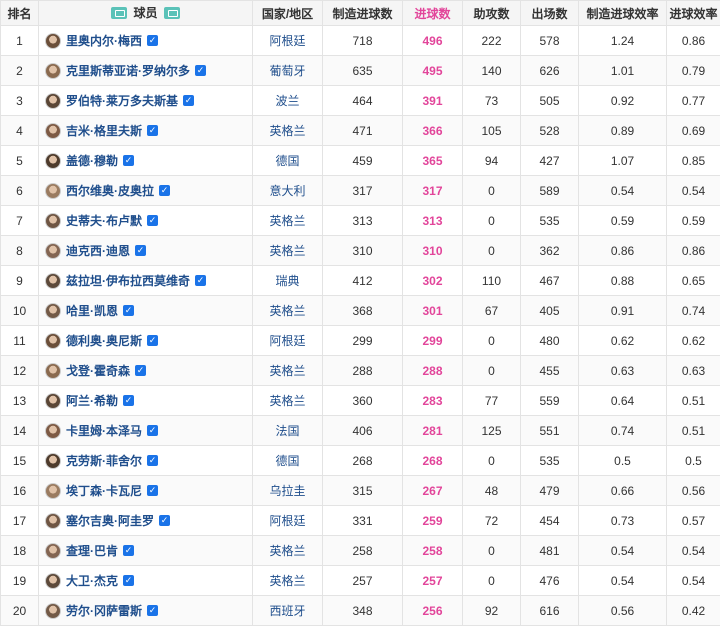 The width and height of the screenshot is (720, 626). What do you see at coordinates (363, 431) in the screenshot?
I see `contrib-cell: 406` at bounding box center [363, 431].